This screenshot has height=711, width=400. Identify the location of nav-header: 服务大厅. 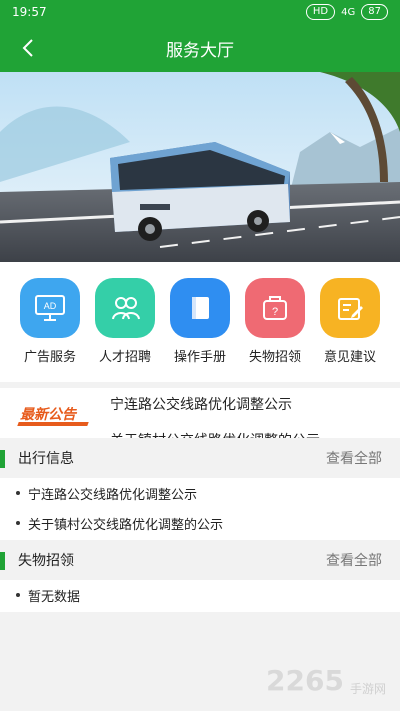
(200, 48).